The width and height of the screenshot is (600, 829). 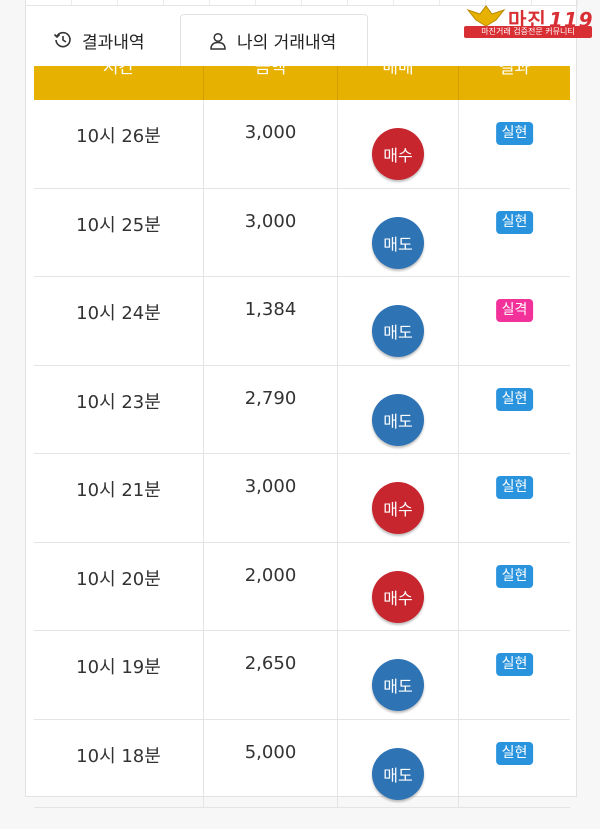 What do you see at coordinates (119, 232) in the screenshot?
I see `time-cell: 10시 25분` at bounding box center [119, 232].